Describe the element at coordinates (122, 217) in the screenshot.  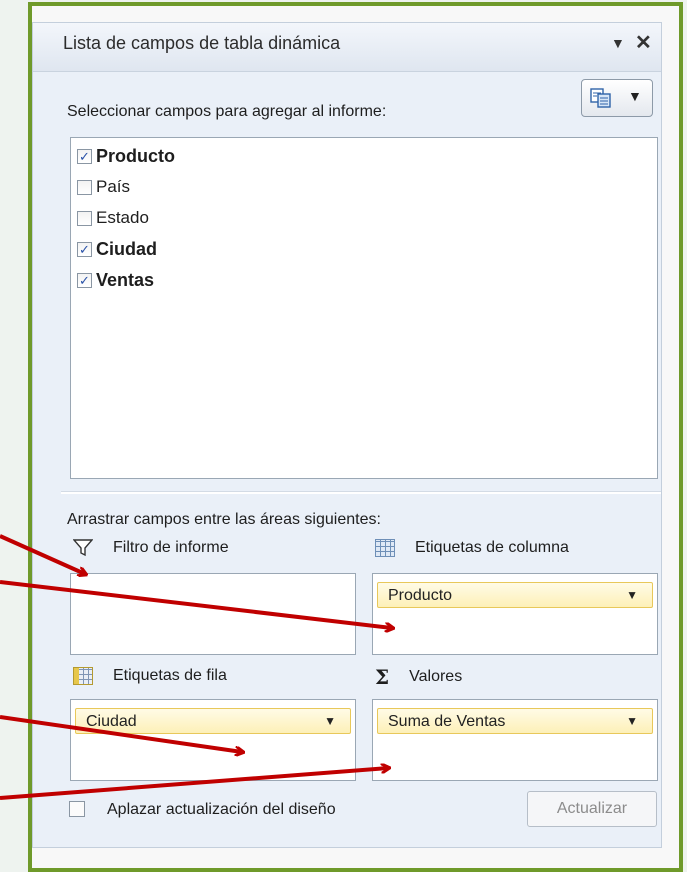
I see `field-label: Estado` at that location.